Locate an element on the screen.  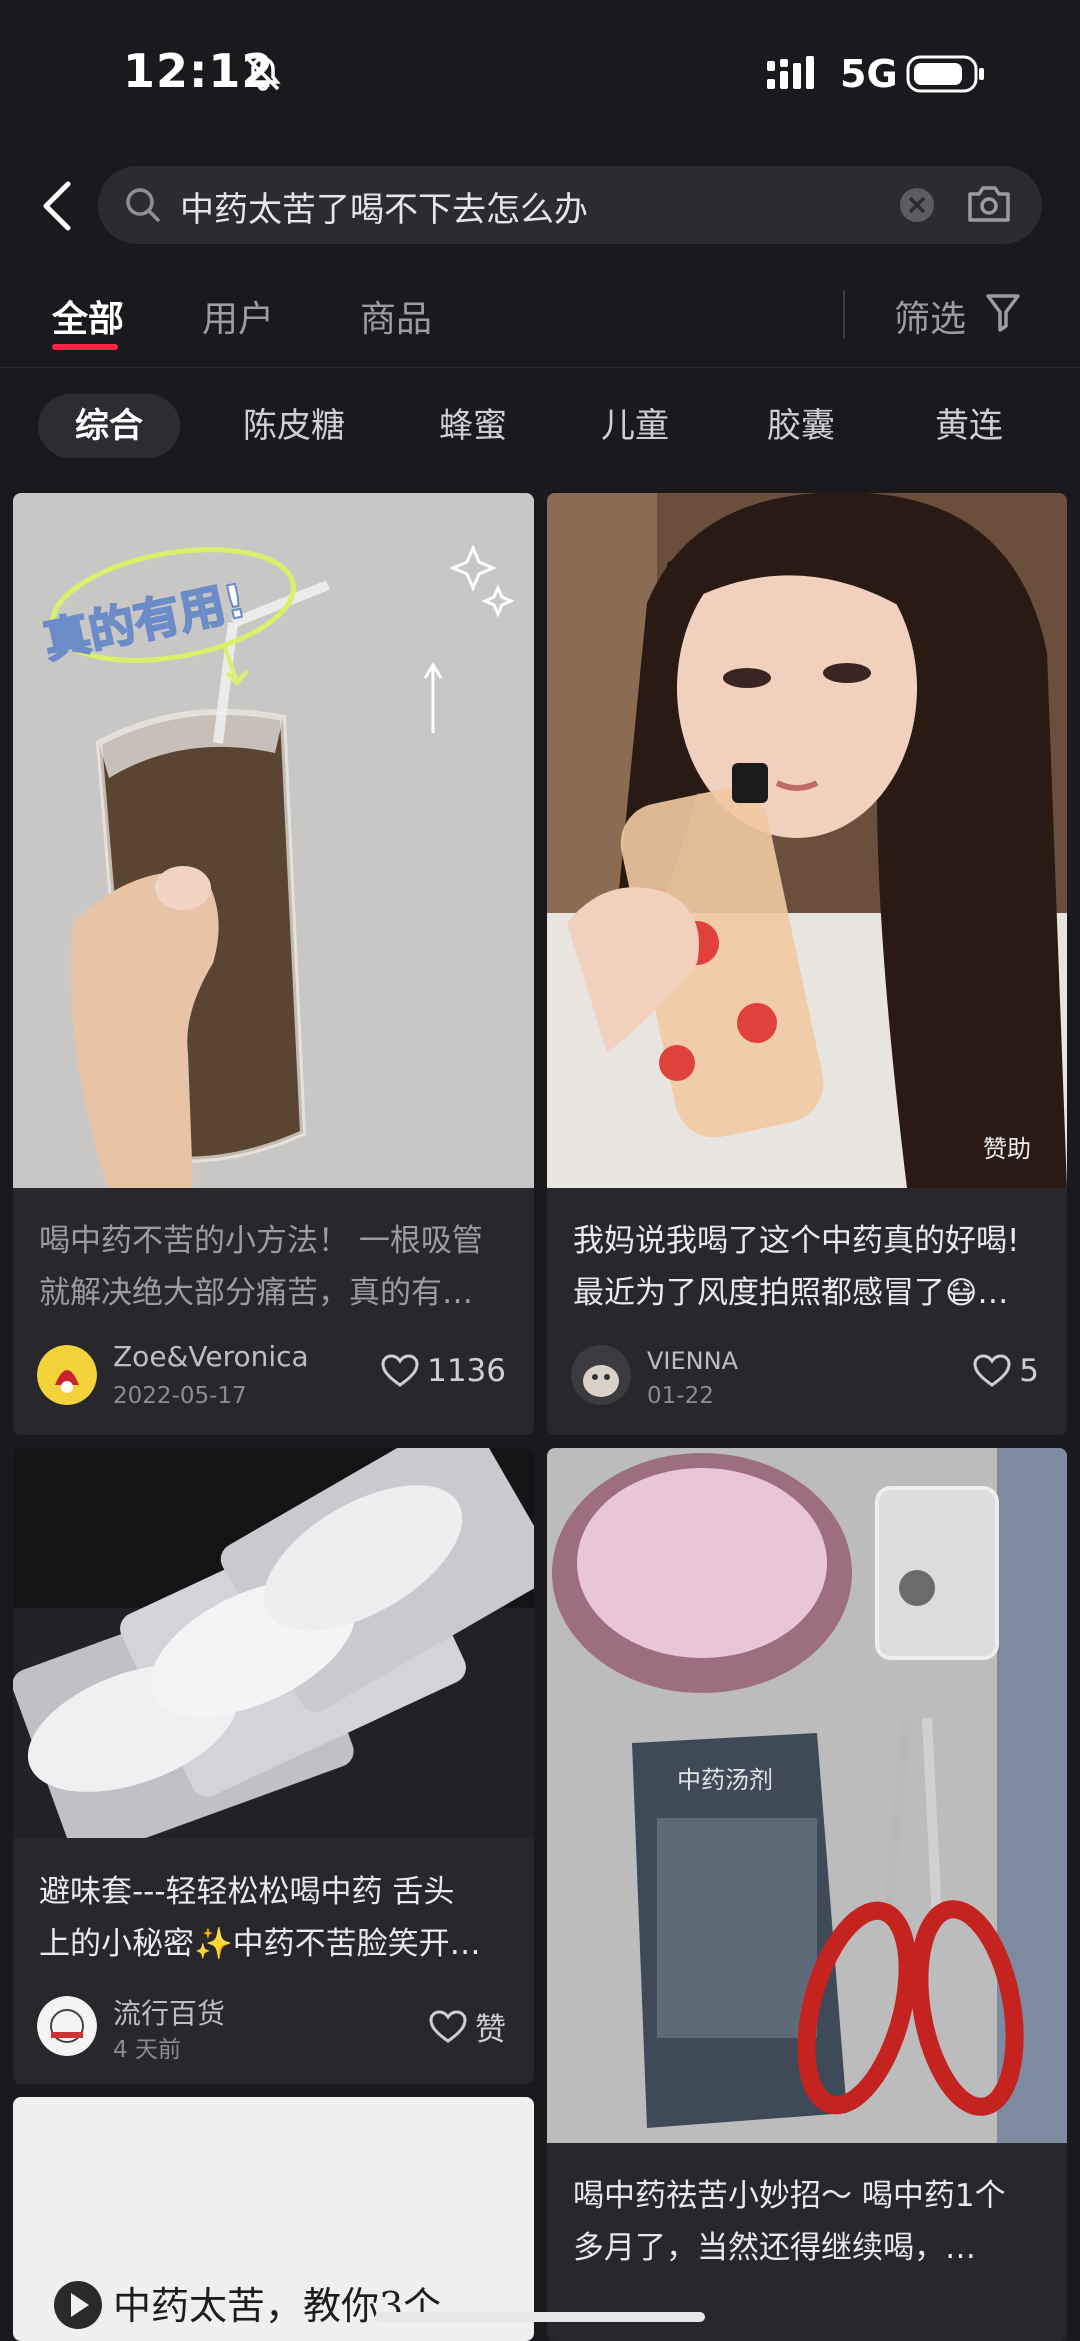
sponsored-badge: 赞助 is located at coordinates (1007, 1149).